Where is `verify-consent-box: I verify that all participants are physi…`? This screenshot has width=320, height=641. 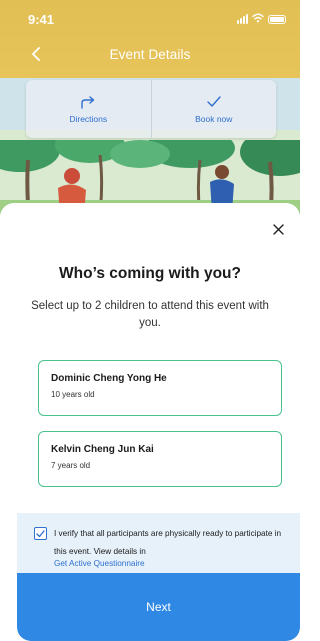
verify-consent-box: I verify that all participants are physi… is located at coordinates (158, 543).